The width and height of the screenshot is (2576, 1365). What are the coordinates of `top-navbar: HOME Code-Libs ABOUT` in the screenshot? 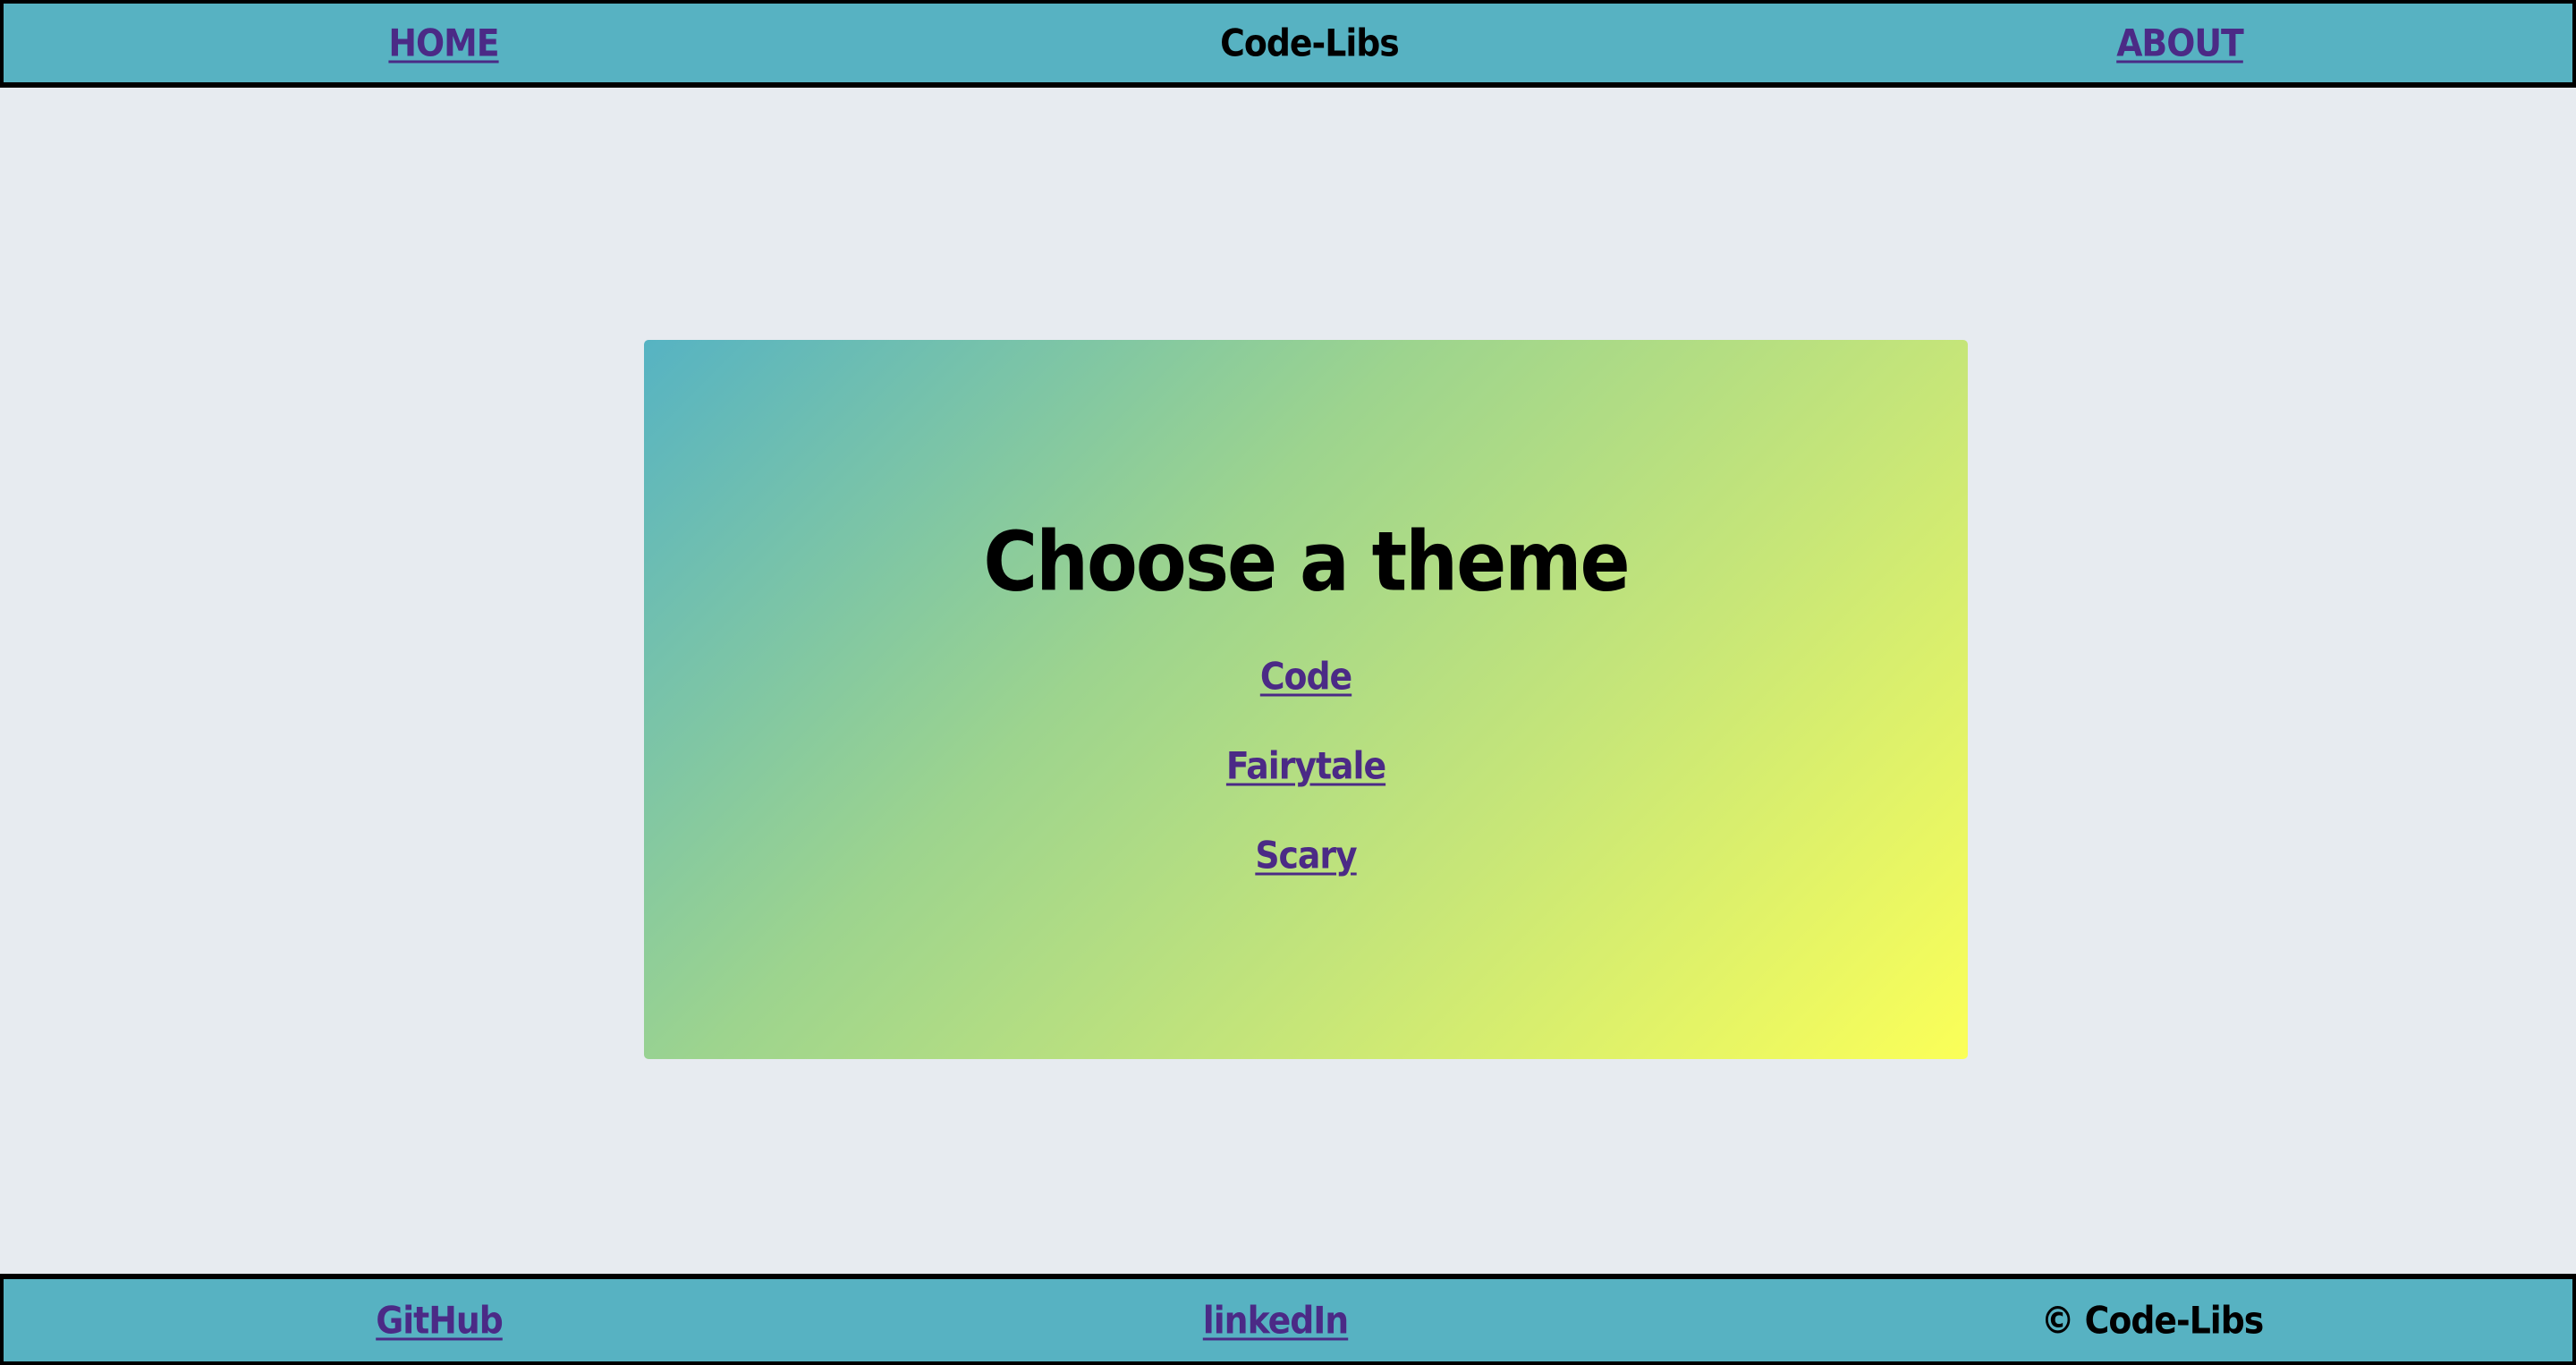 It's located at (1288, 44).